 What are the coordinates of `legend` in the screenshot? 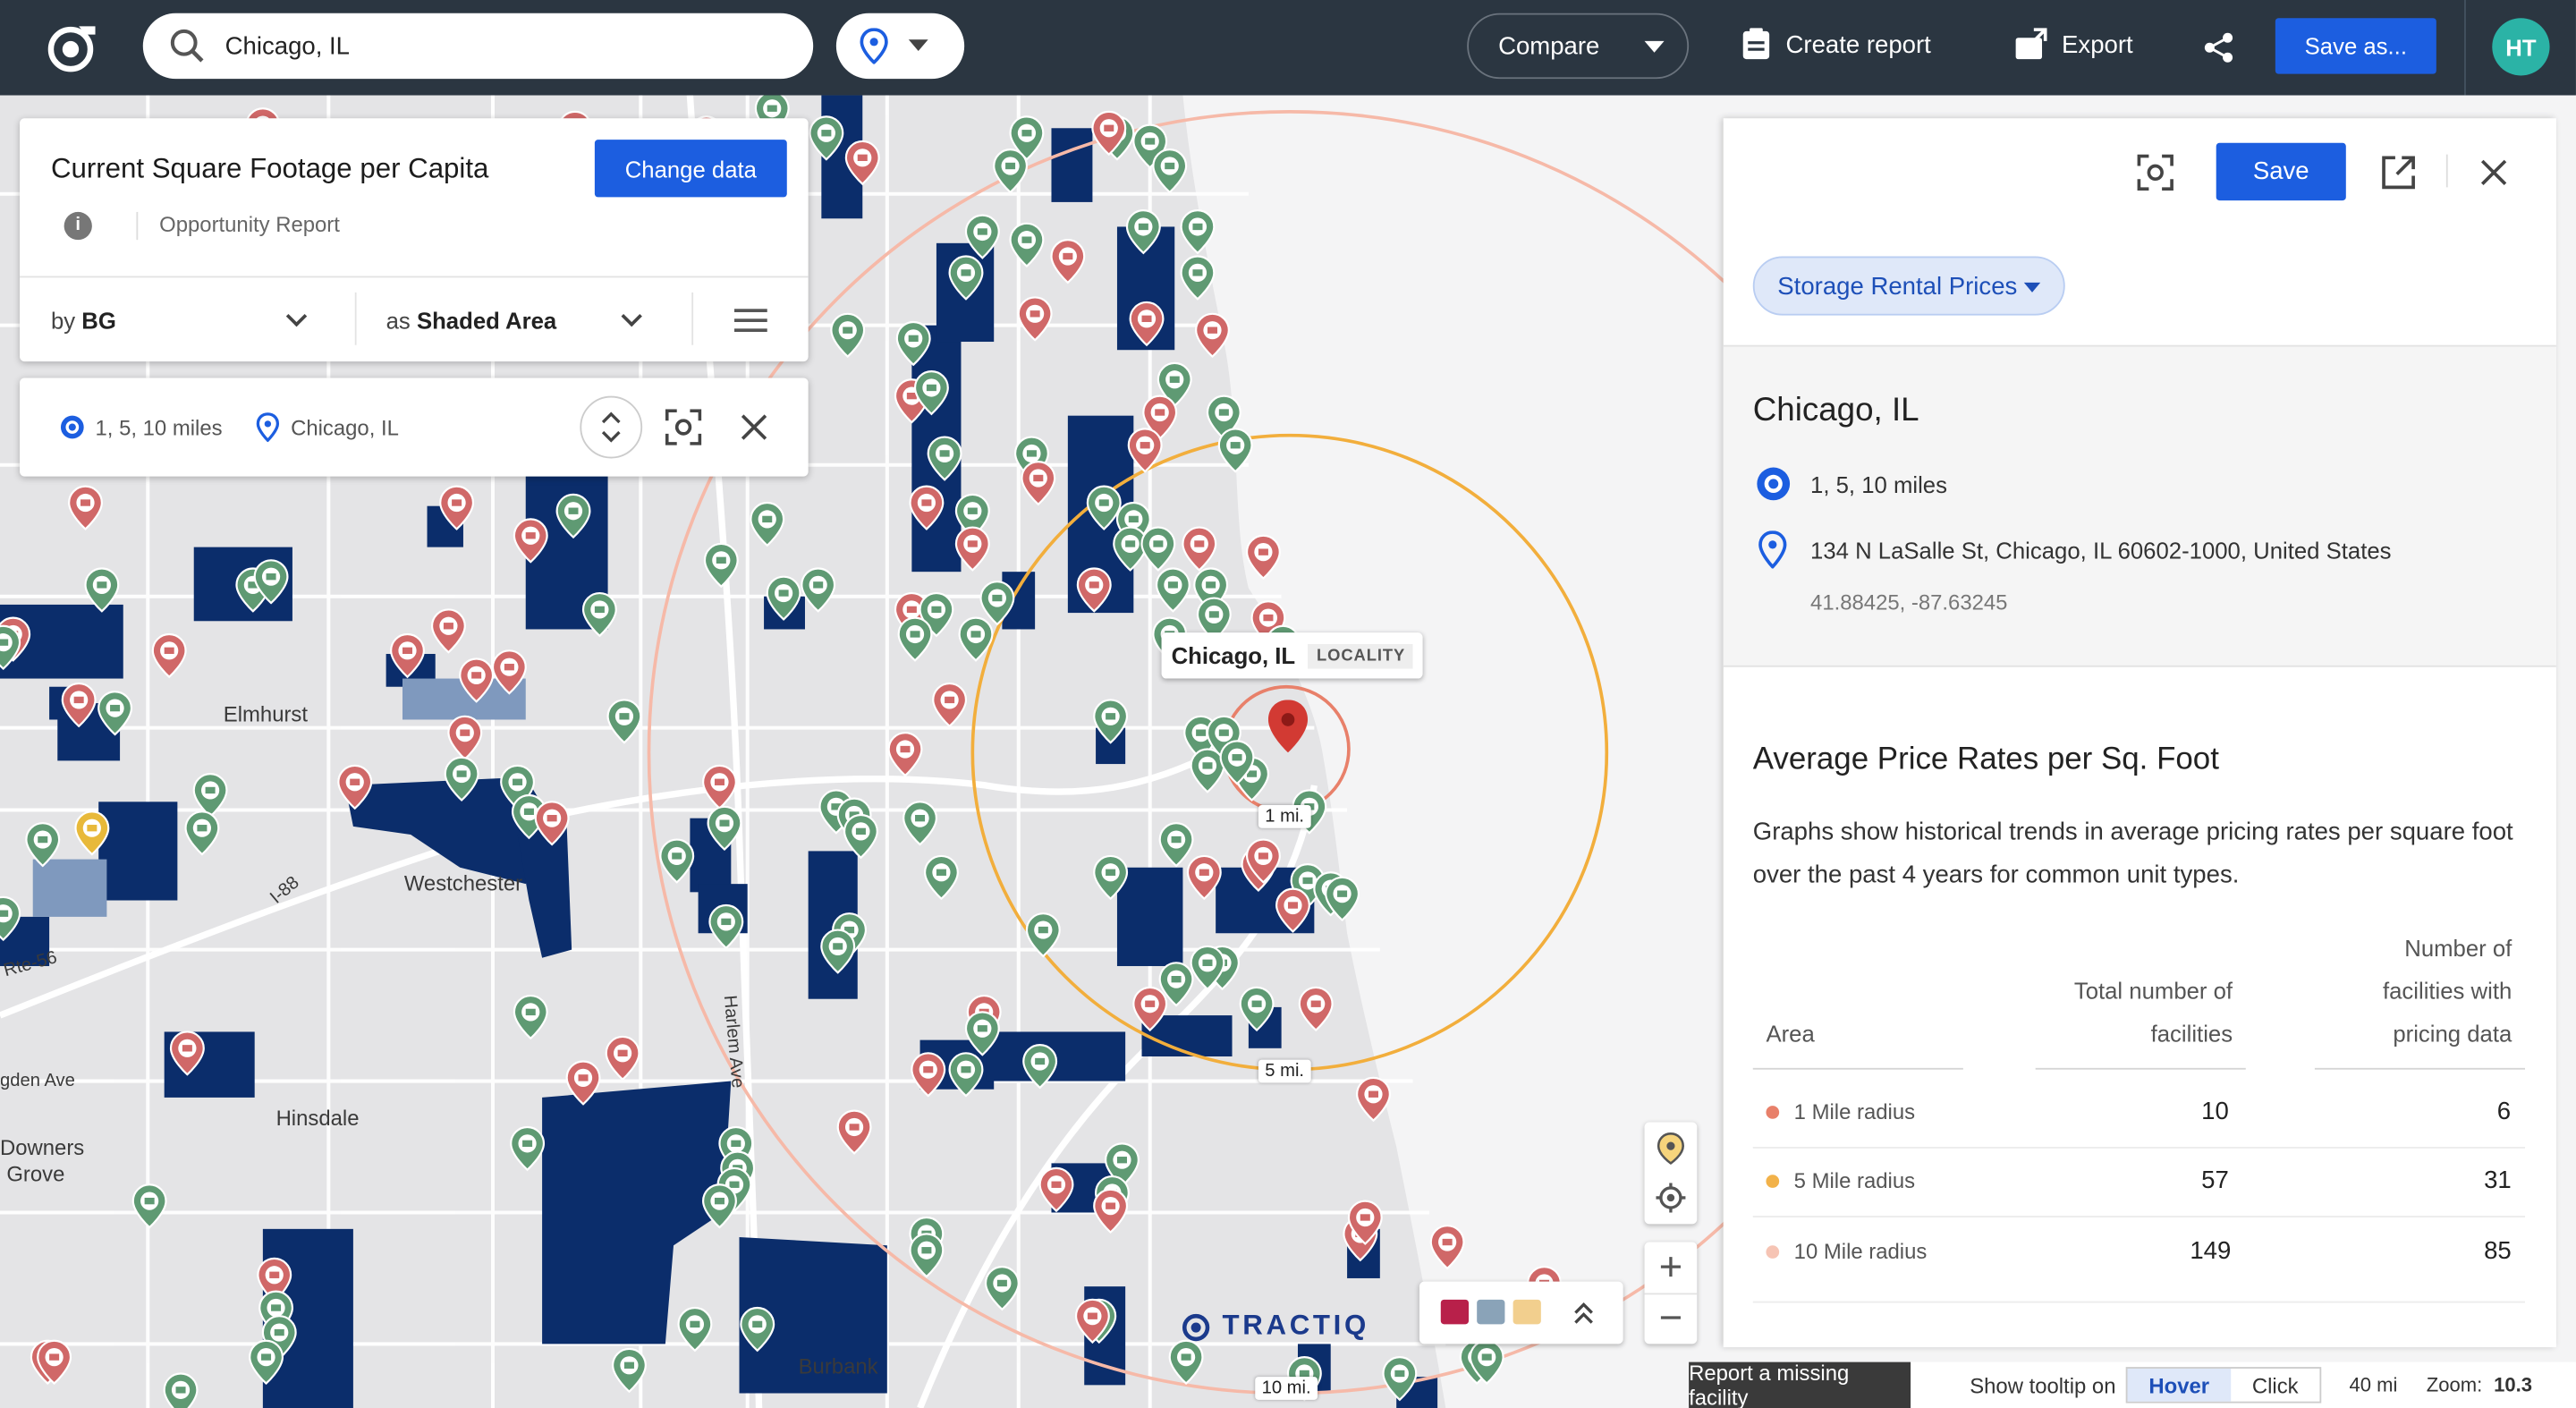 It's located at (1521, 1312).